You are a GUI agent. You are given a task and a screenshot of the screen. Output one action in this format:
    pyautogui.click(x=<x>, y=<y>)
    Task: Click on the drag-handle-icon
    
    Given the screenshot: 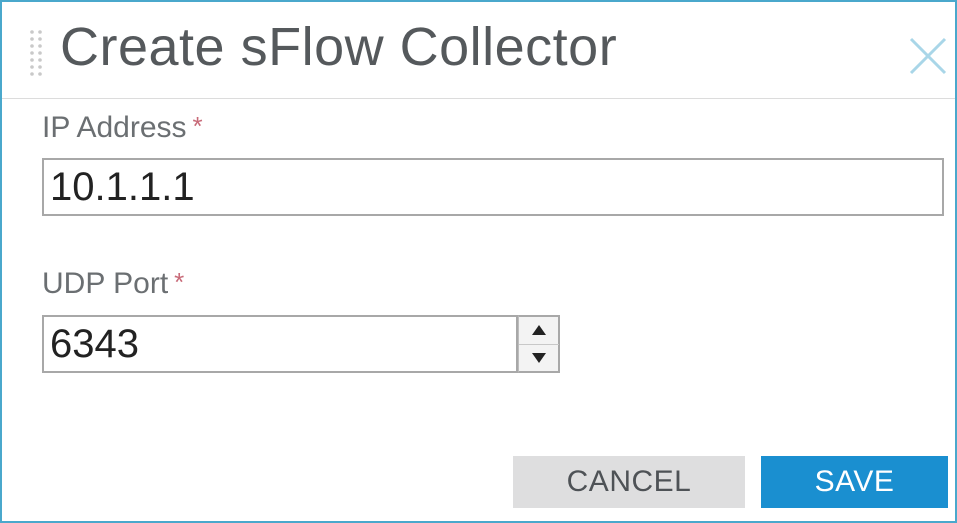 What is the action you would take?
    pyautogui.click(x=36, y=53)
    